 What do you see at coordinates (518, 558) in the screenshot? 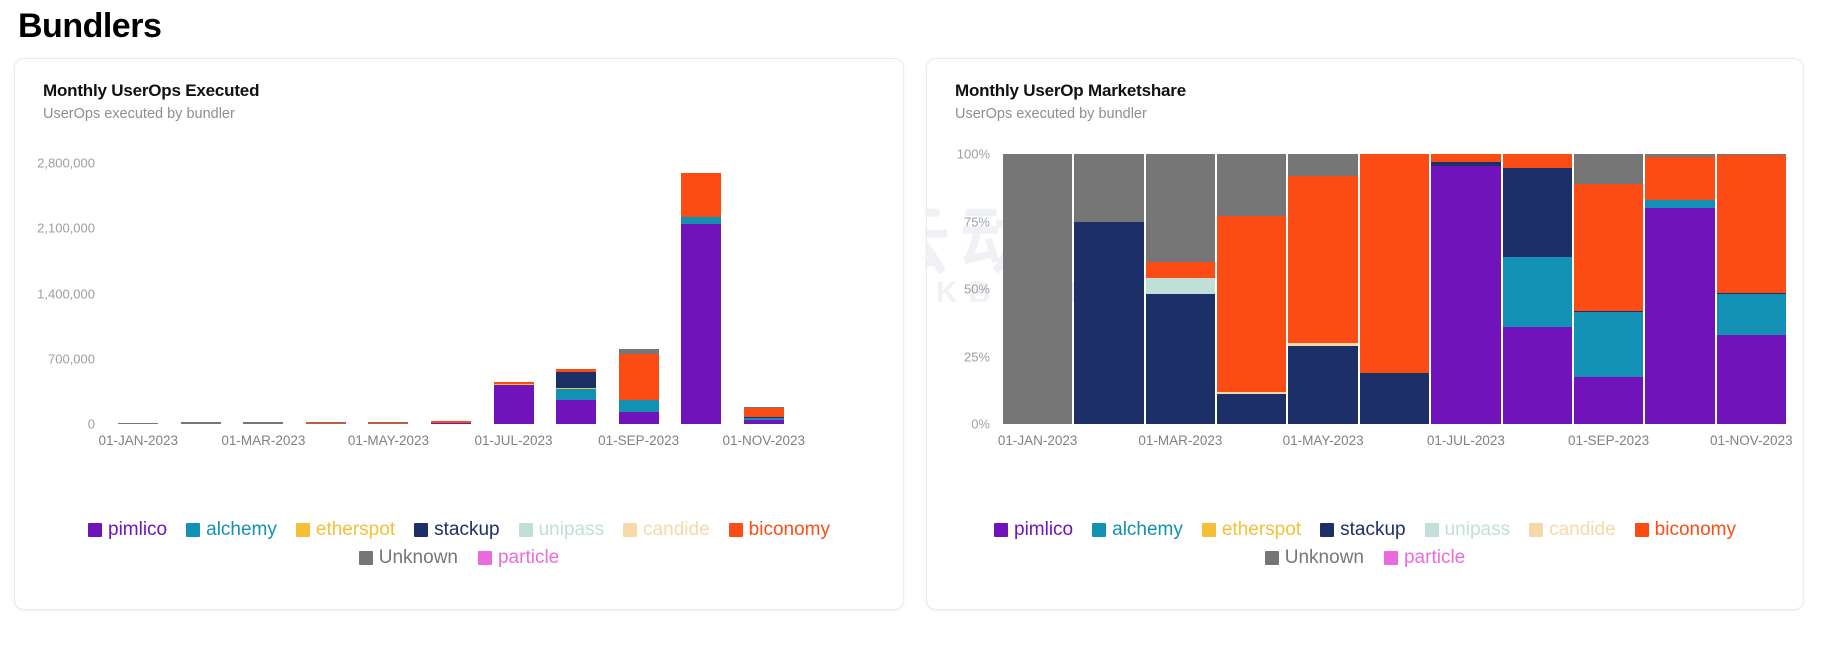
I see `legend-item-particle: particle` at bounding box center [518, 558].